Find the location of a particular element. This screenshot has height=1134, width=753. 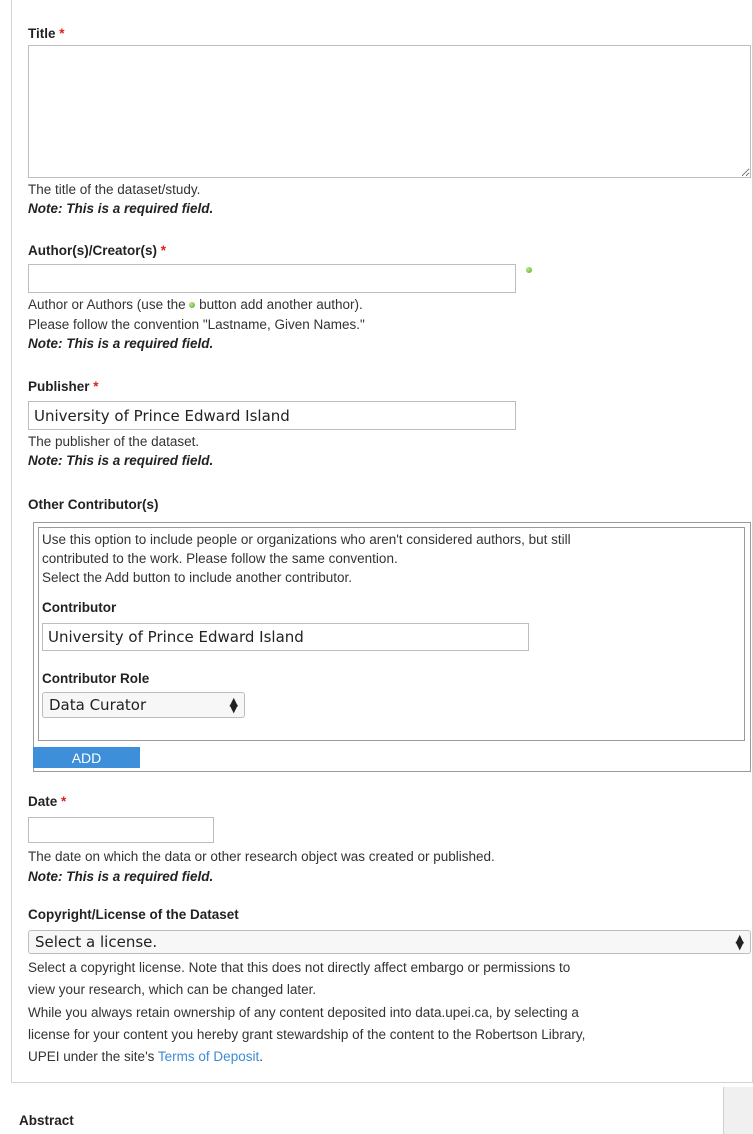

publisher-input is located at coordinates (272, 415).